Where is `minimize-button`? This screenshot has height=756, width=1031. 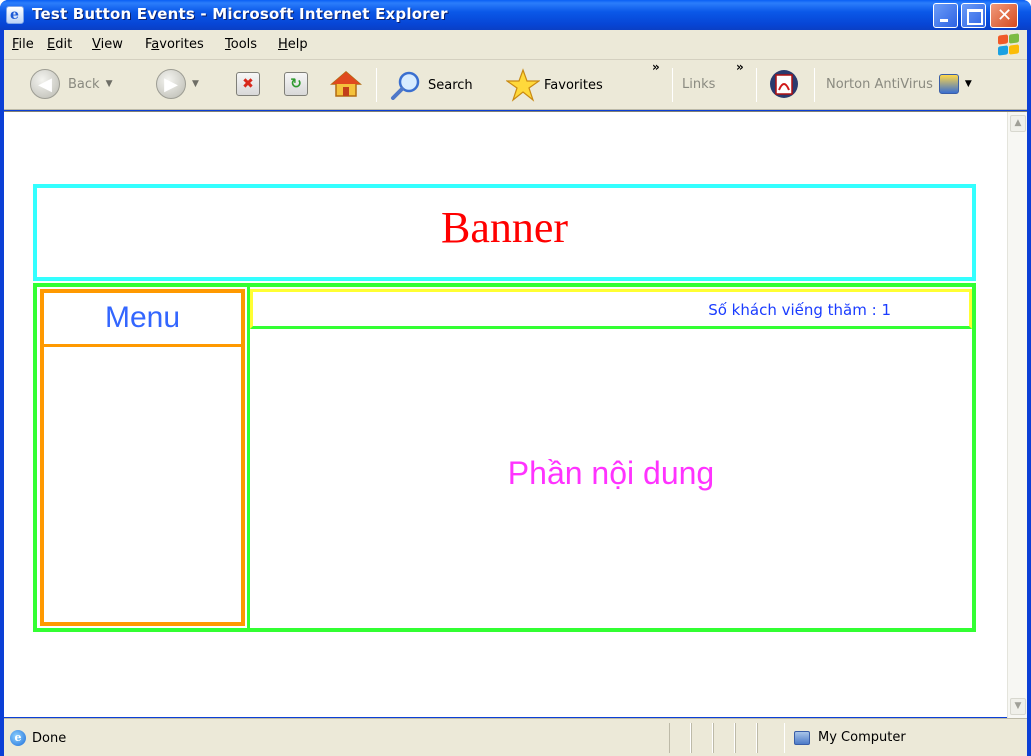 minimize-button is located at coordinates (945, 15).